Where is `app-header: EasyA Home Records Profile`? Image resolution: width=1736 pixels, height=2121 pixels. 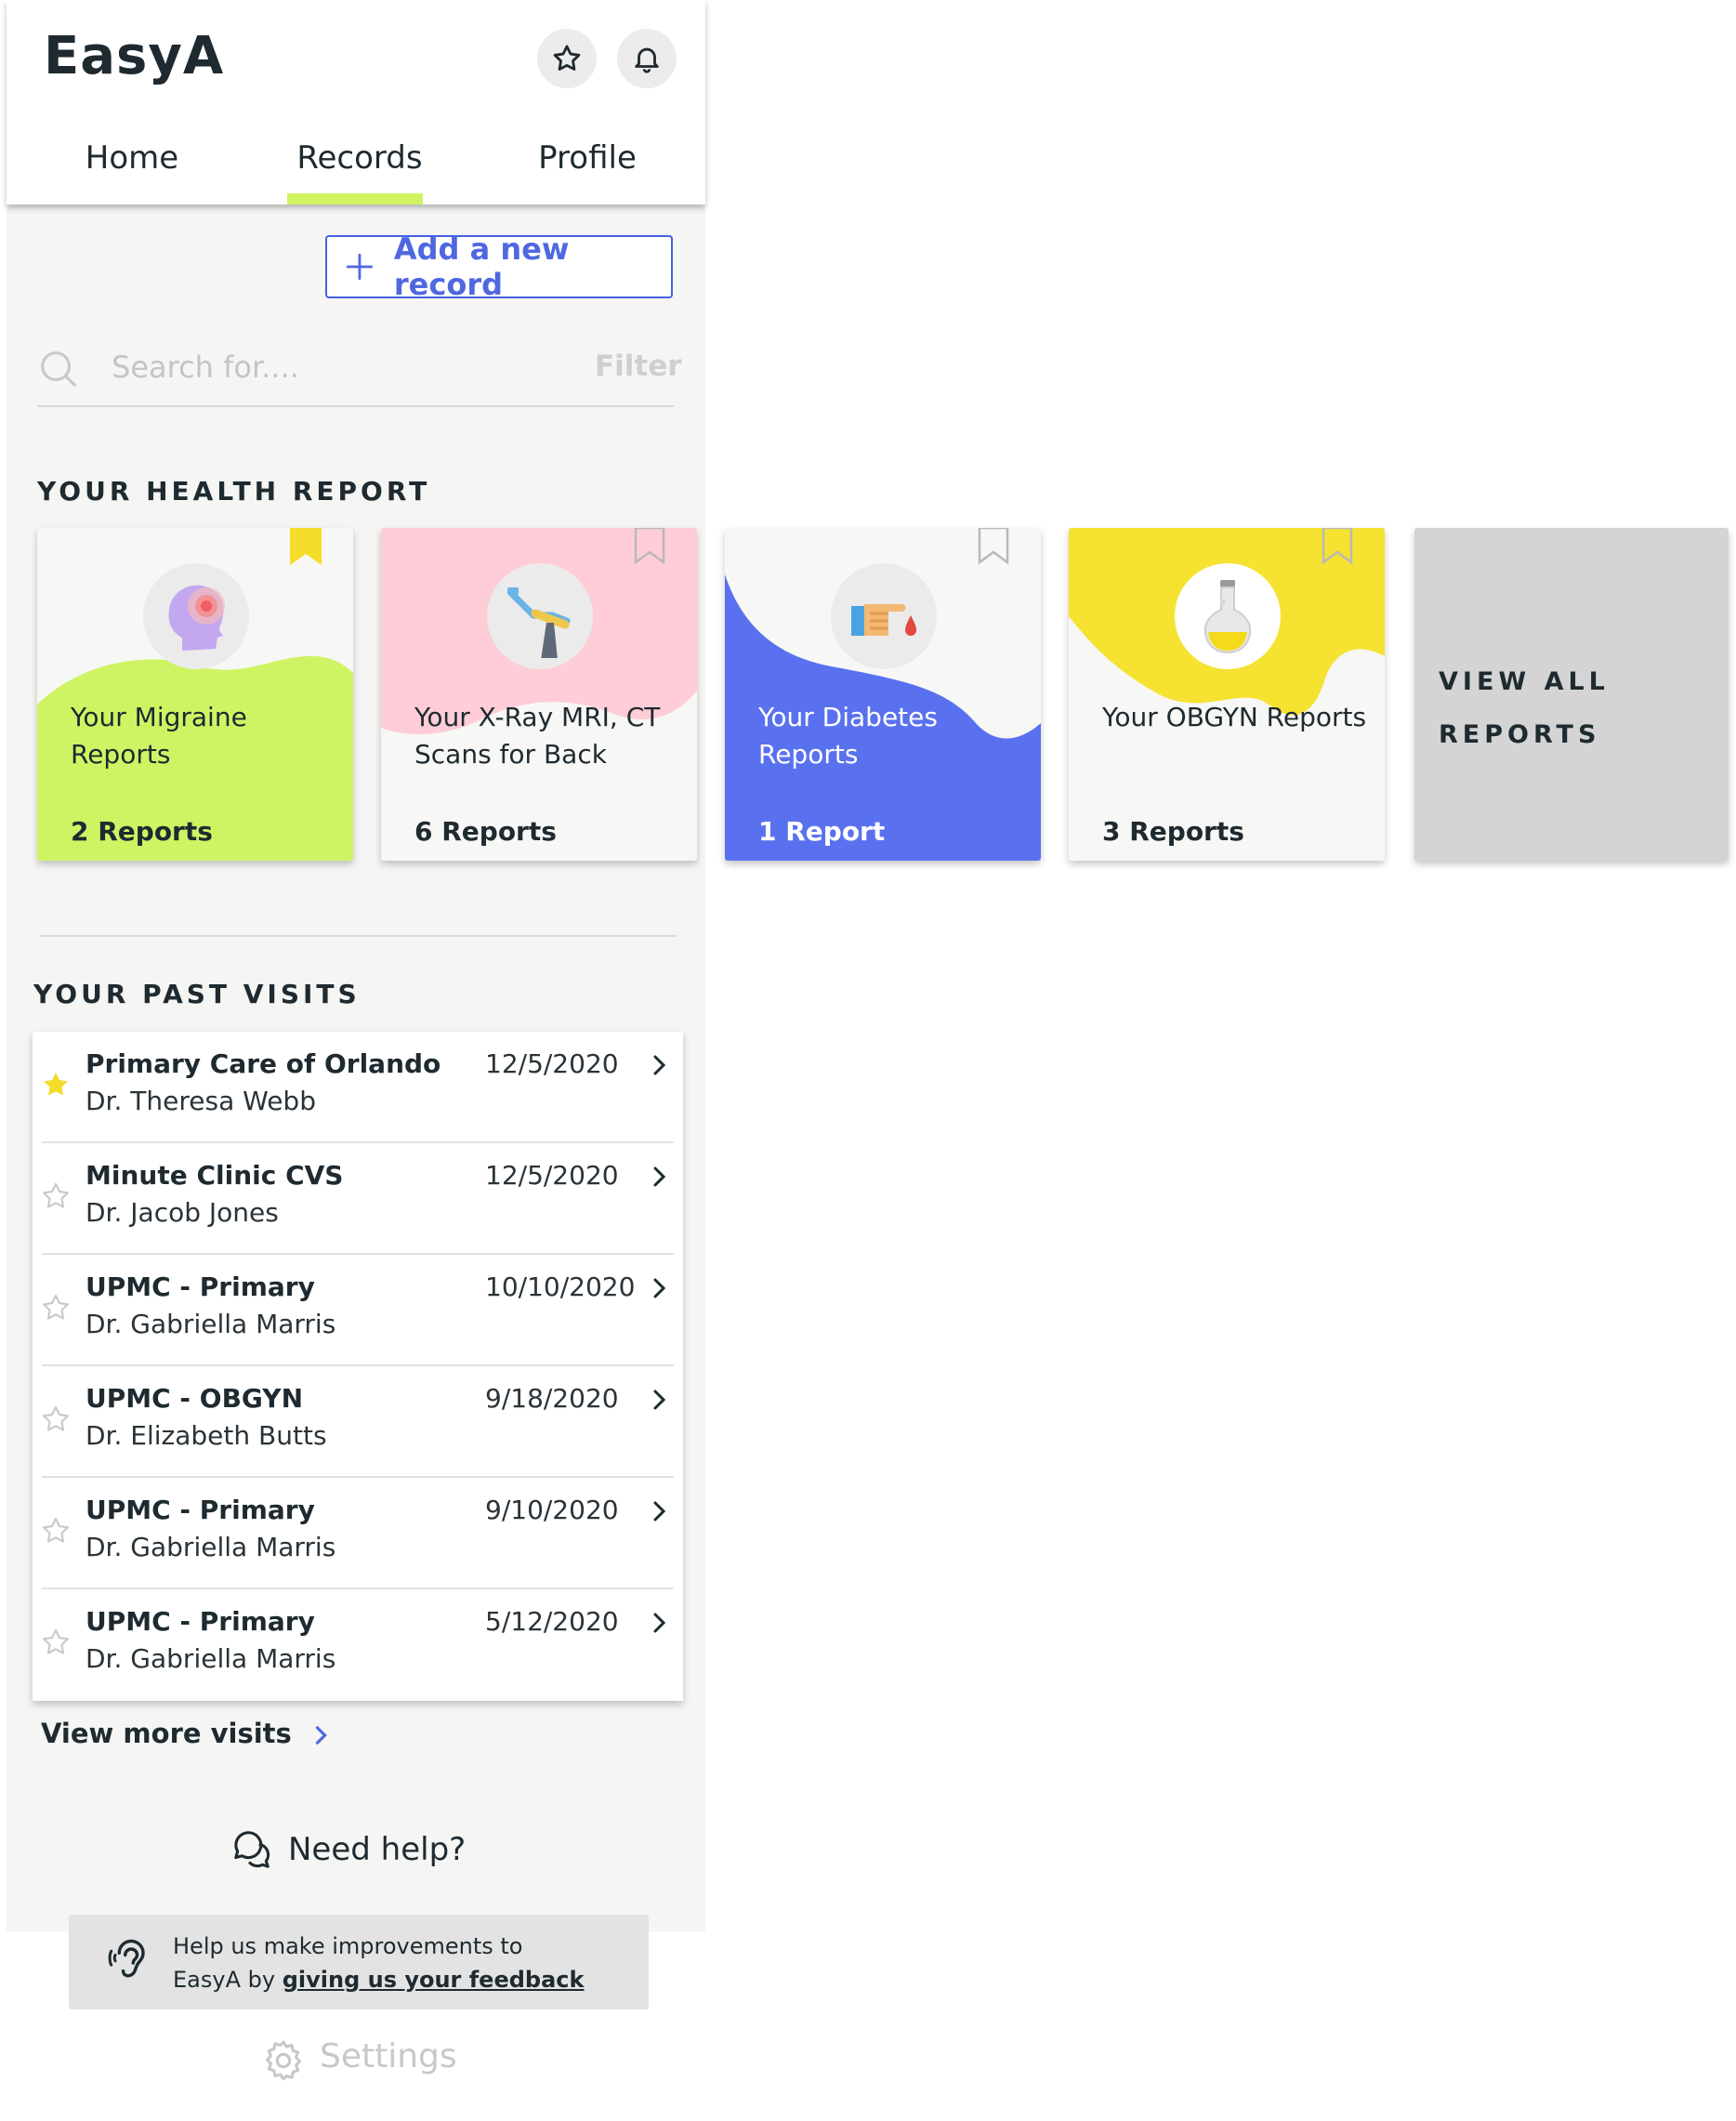
app-header: EasyA Home Records Profile is located at coordinates (356, 102).